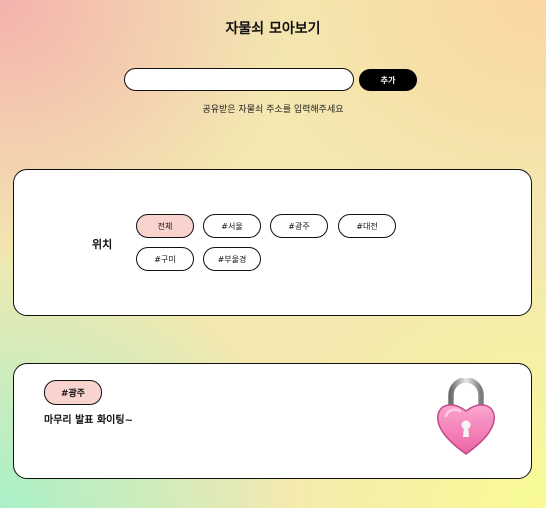 The height and width of the screenshot is (508, 546). Describe the element at coordinates (232, 259) in the screenshot. I see `filter-chip-buulgyeong: #부울경` at that location.